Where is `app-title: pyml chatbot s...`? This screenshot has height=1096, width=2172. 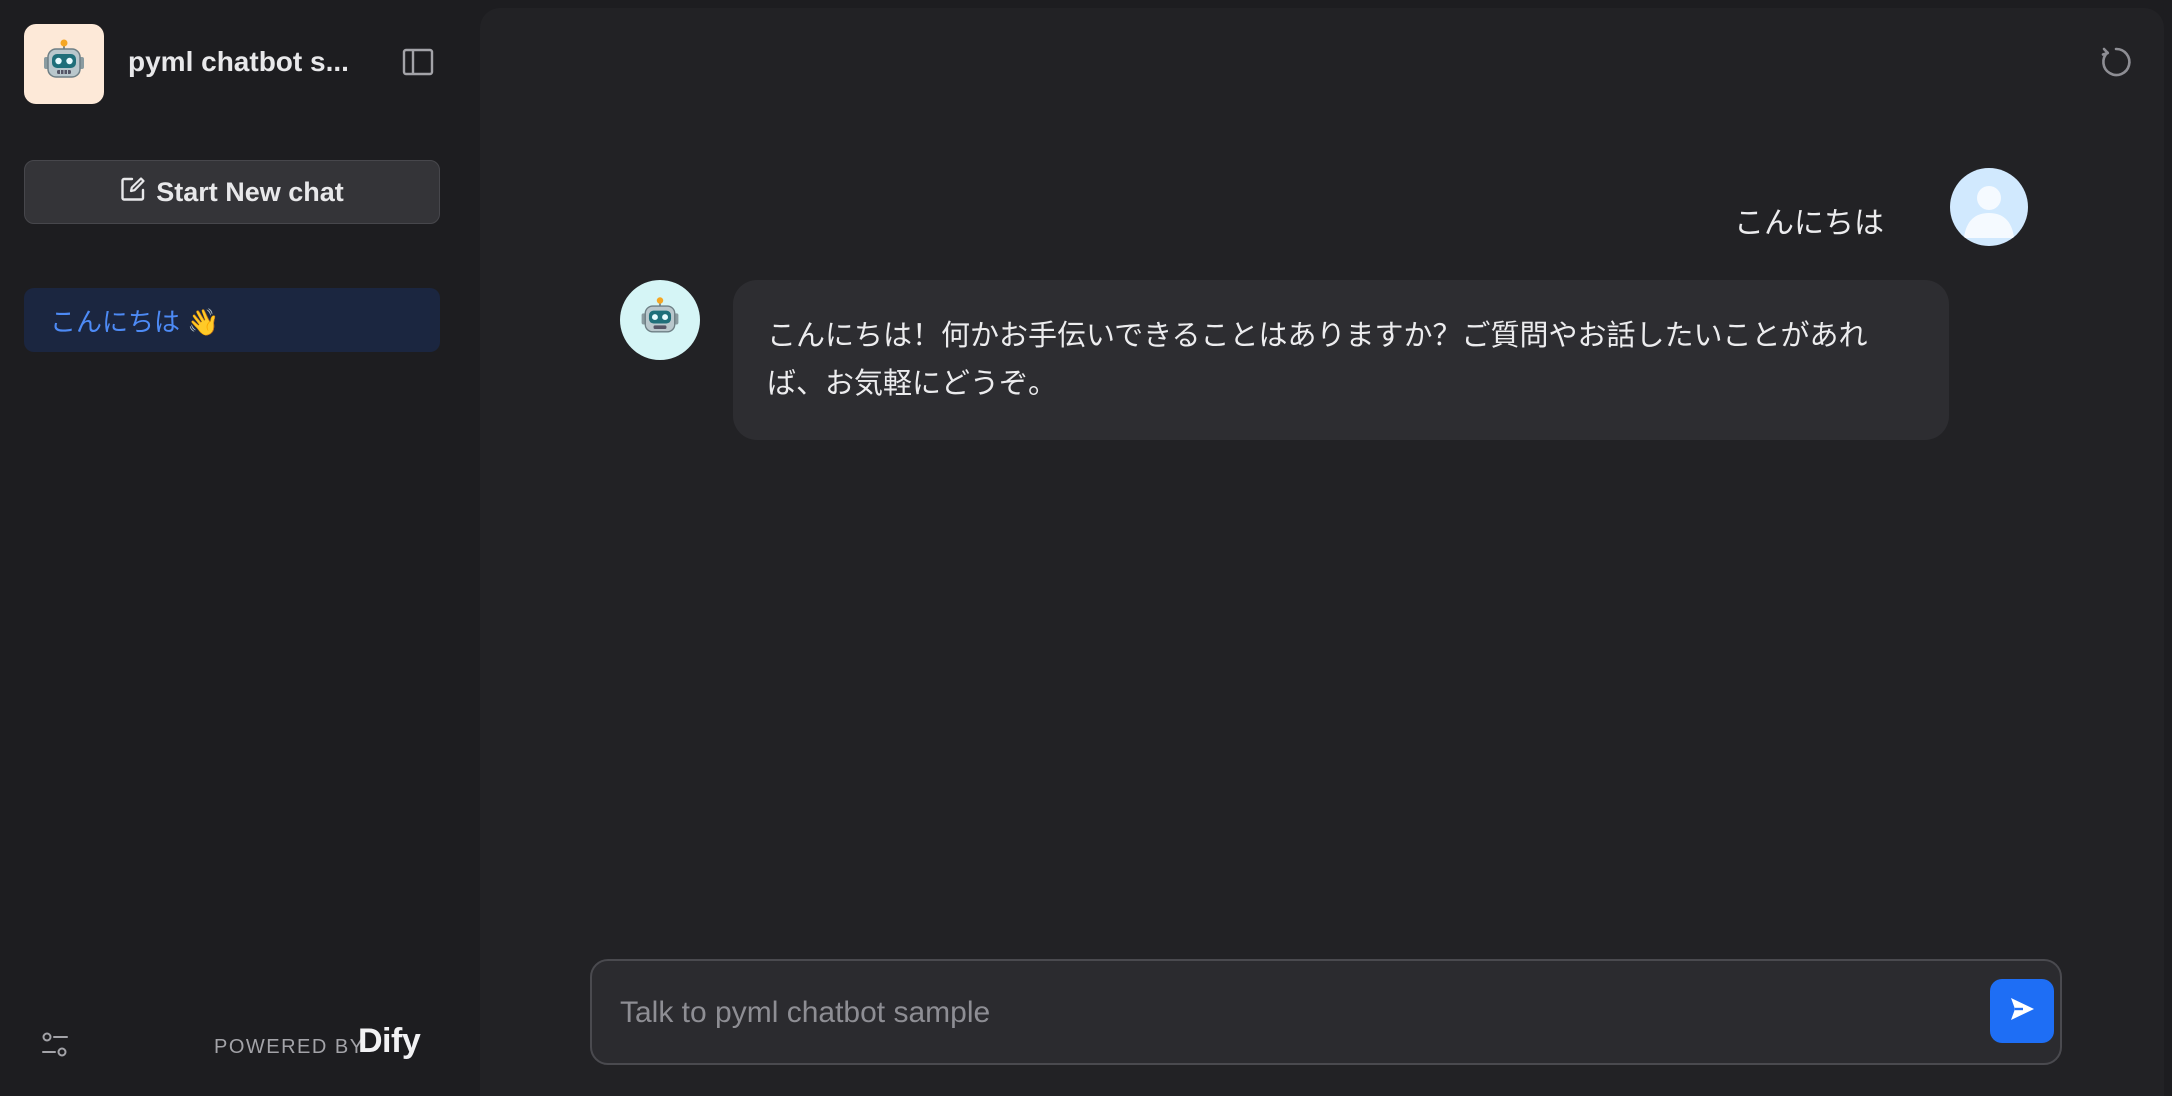 app-title: pyml chatbot s... is located at coordinates (238, 61).